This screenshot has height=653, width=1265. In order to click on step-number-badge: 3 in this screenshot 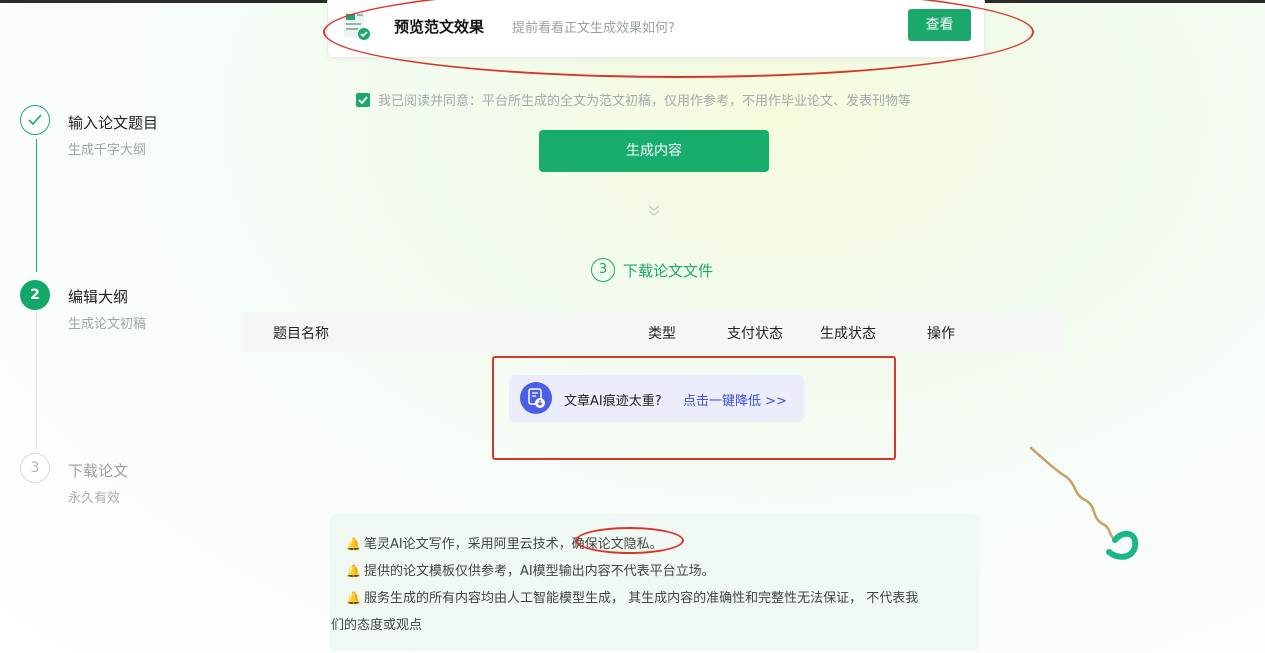, I will do `click(603, 270)`.